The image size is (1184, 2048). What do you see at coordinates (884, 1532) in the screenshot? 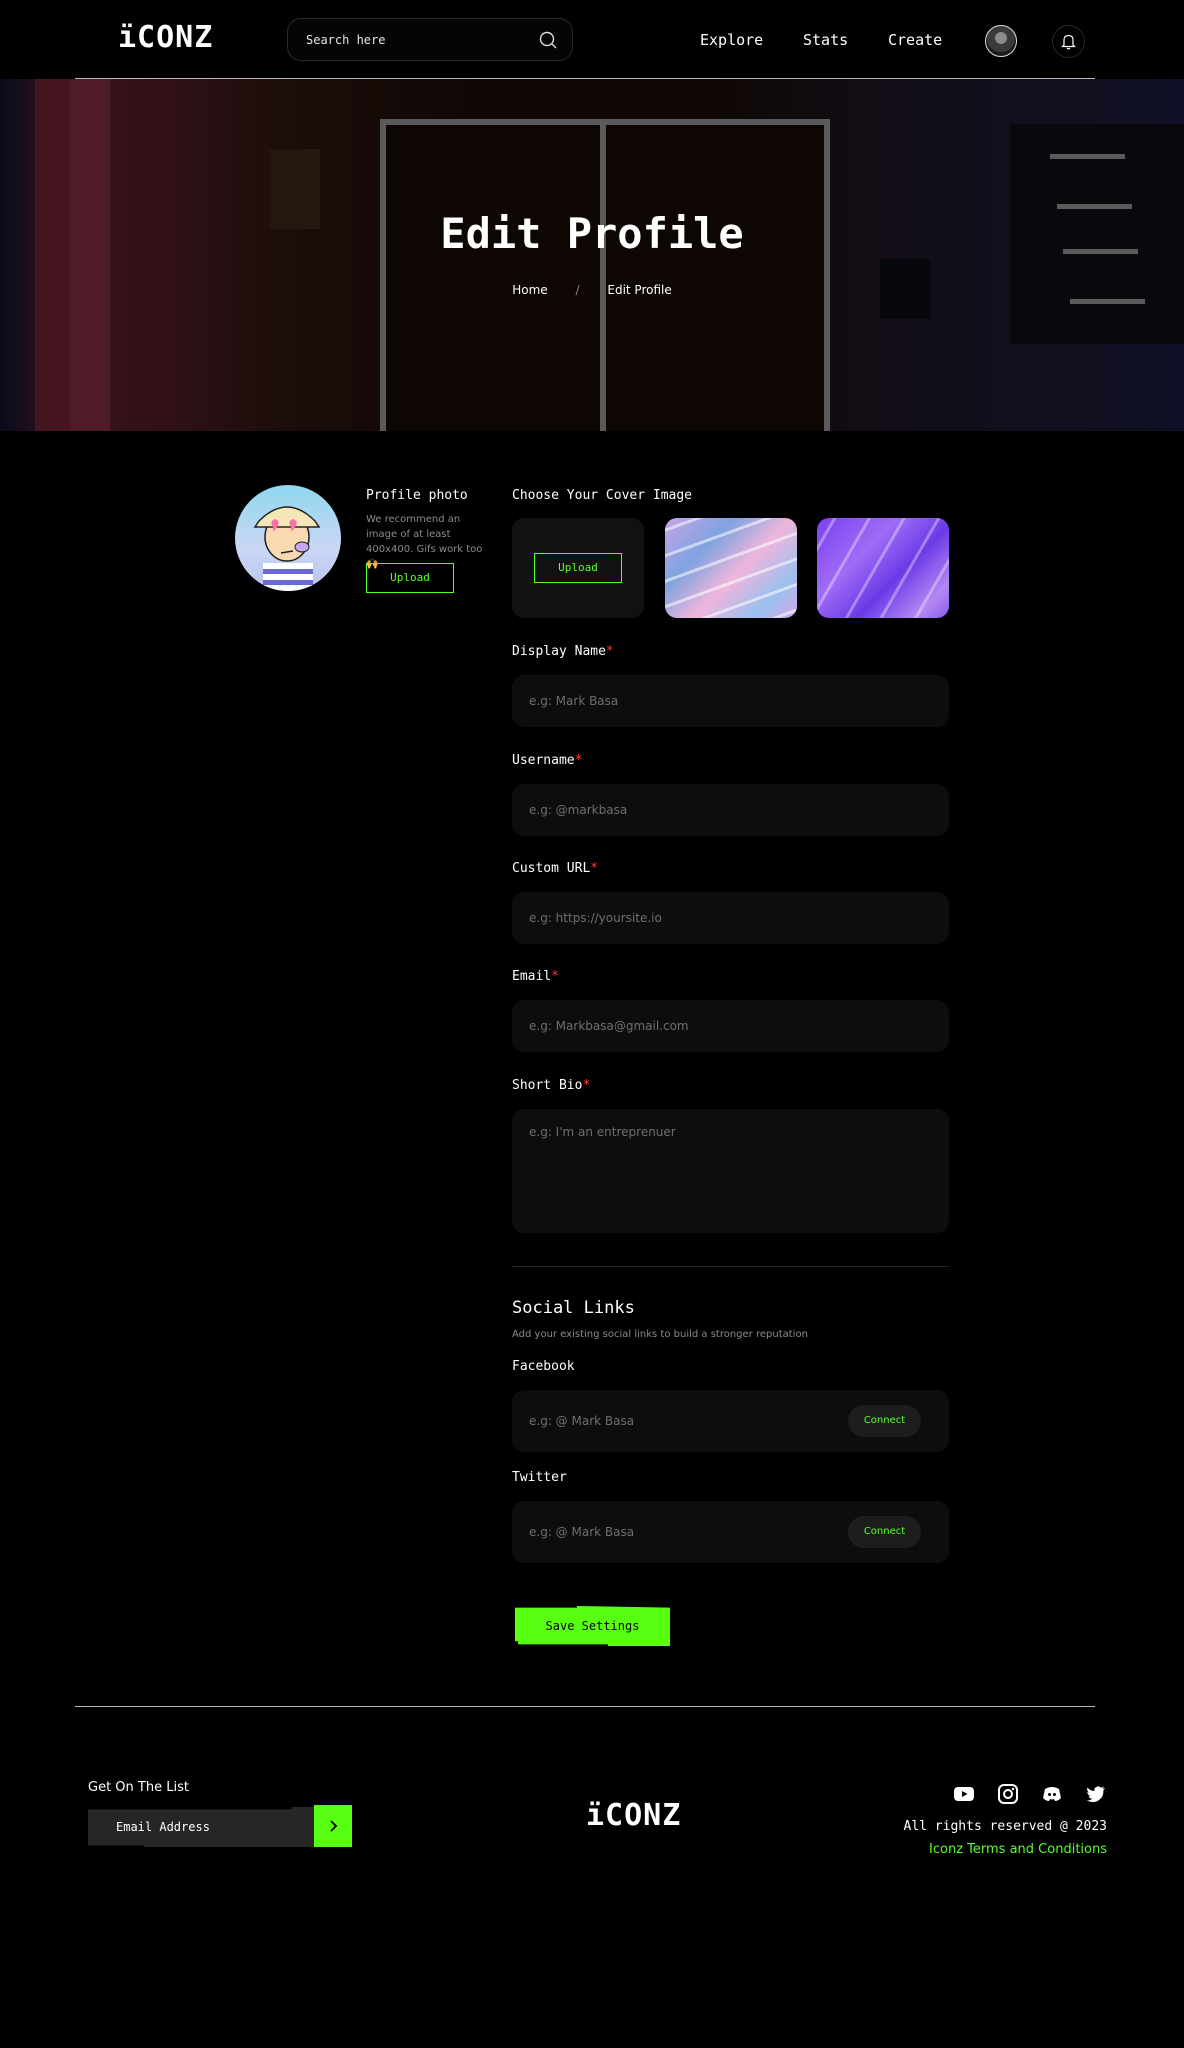
I see `twitter-connect-button: Connect` at bounding box center [884, 1532].